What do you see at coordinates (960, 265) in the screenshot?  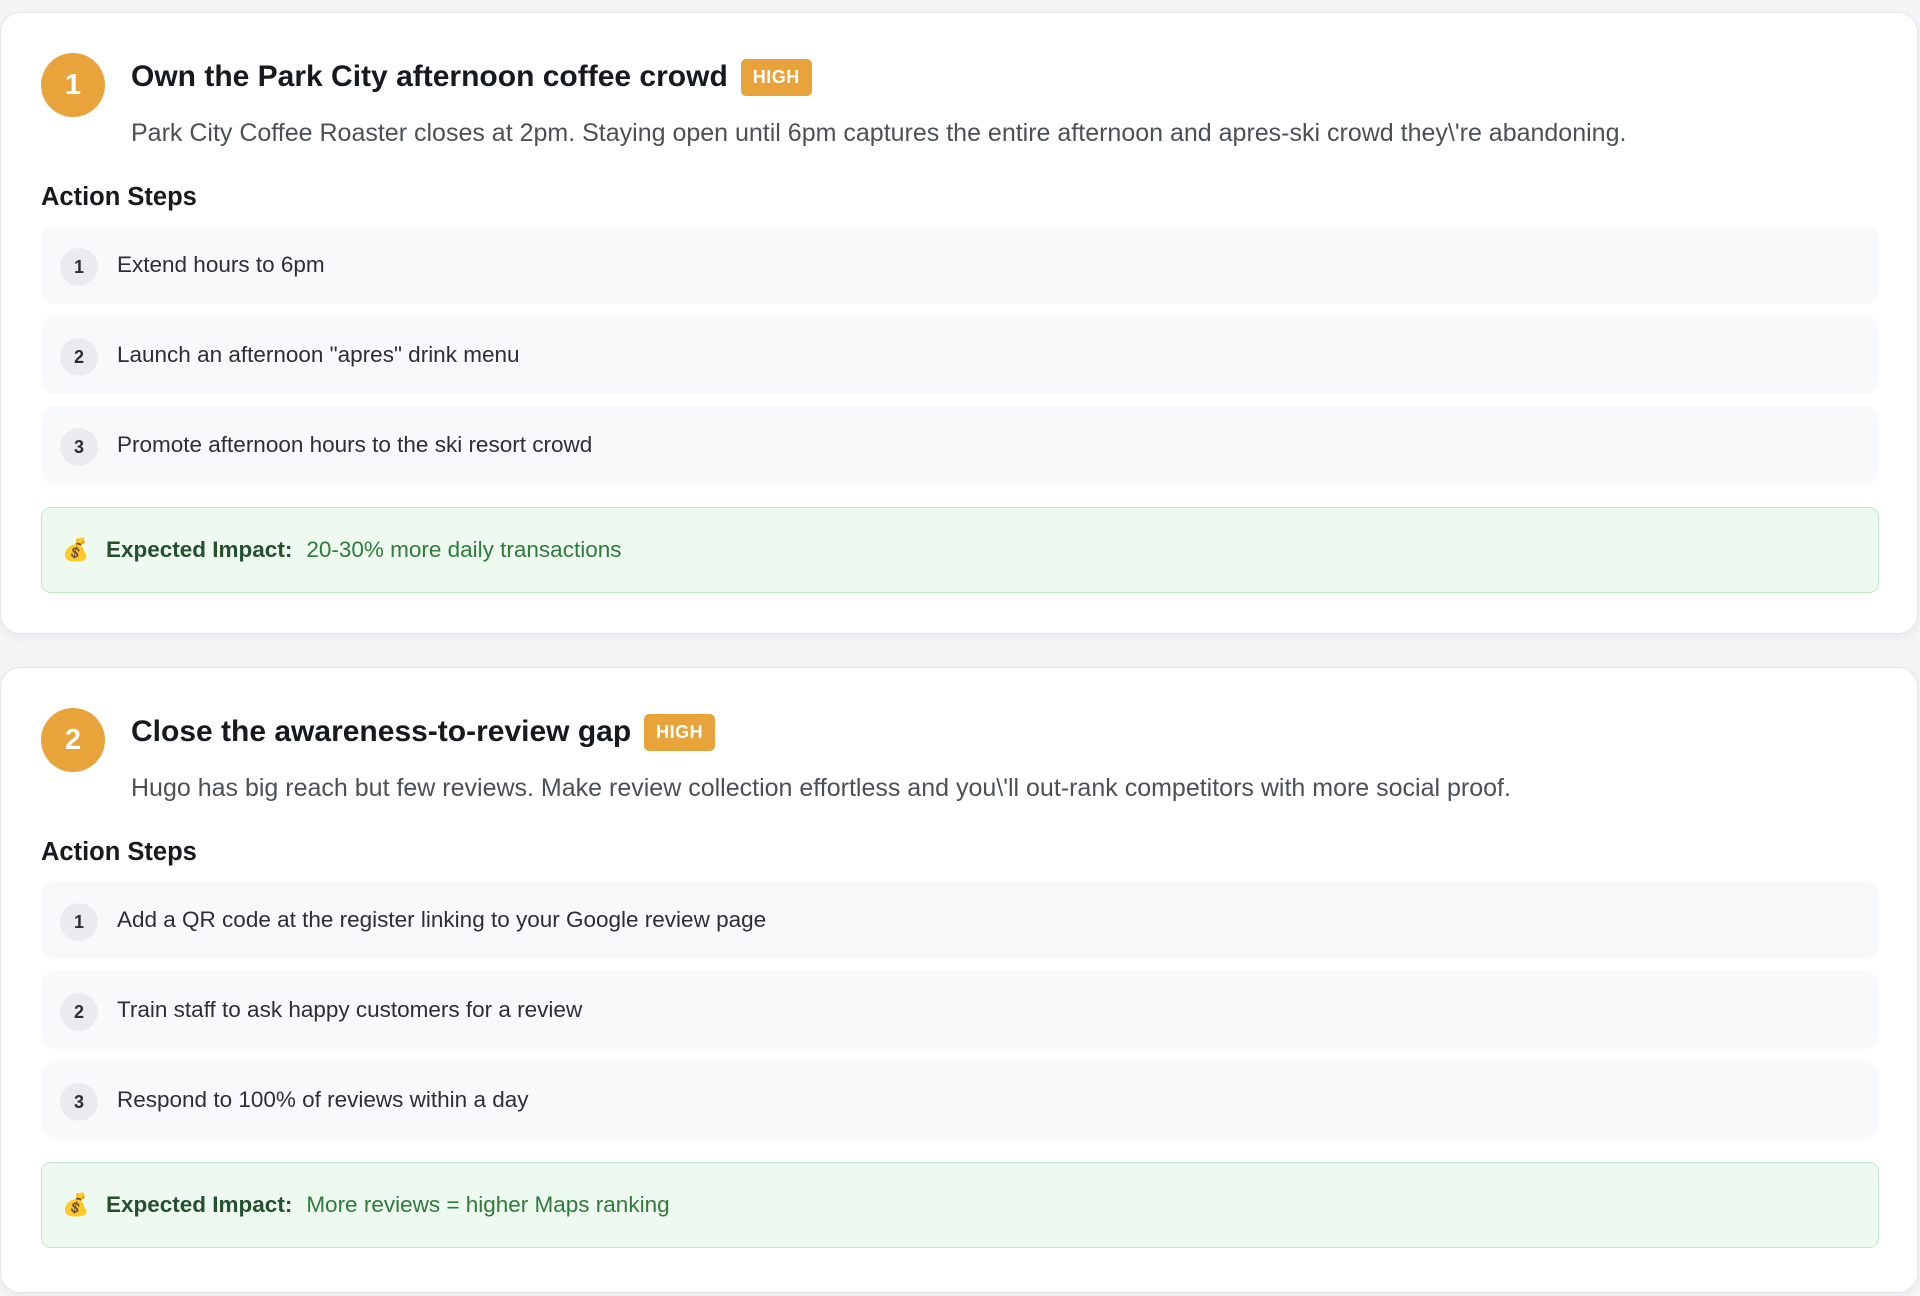 I see `action-step: 1 Extend hours to 6pm` at bounding box center [960, 265].